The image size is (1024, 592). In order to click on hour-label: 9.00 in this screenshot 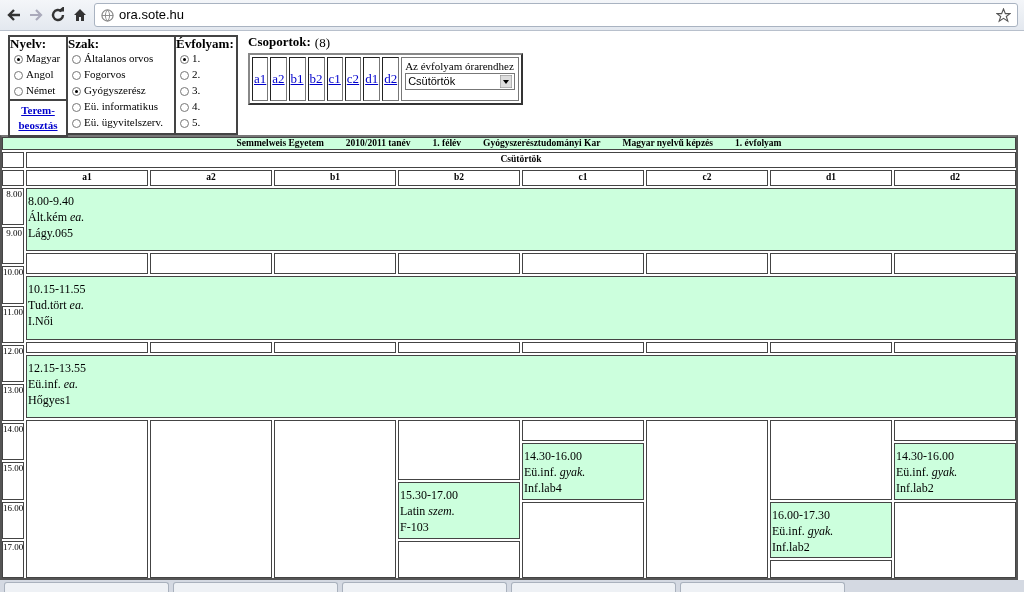, I will do `click(14, 233)`.